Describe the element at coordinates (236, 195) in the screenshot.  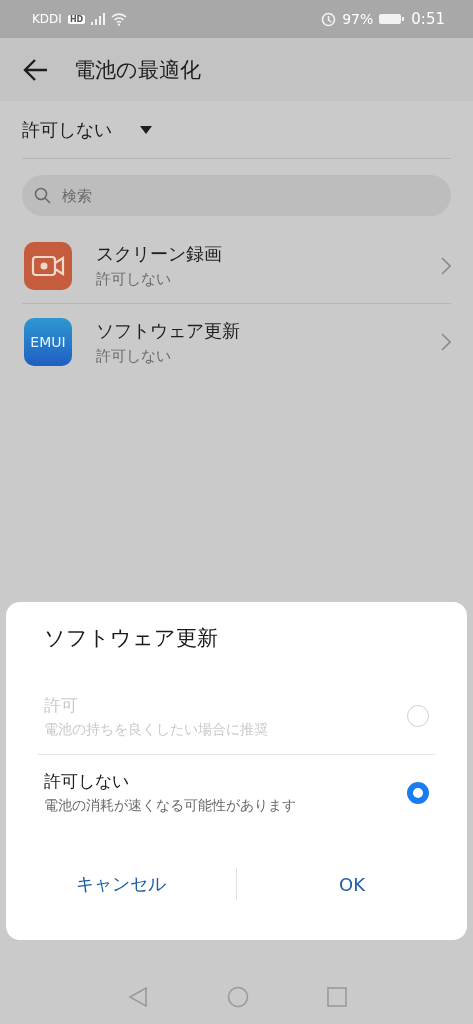
I see `search-field: 検索` at that location.